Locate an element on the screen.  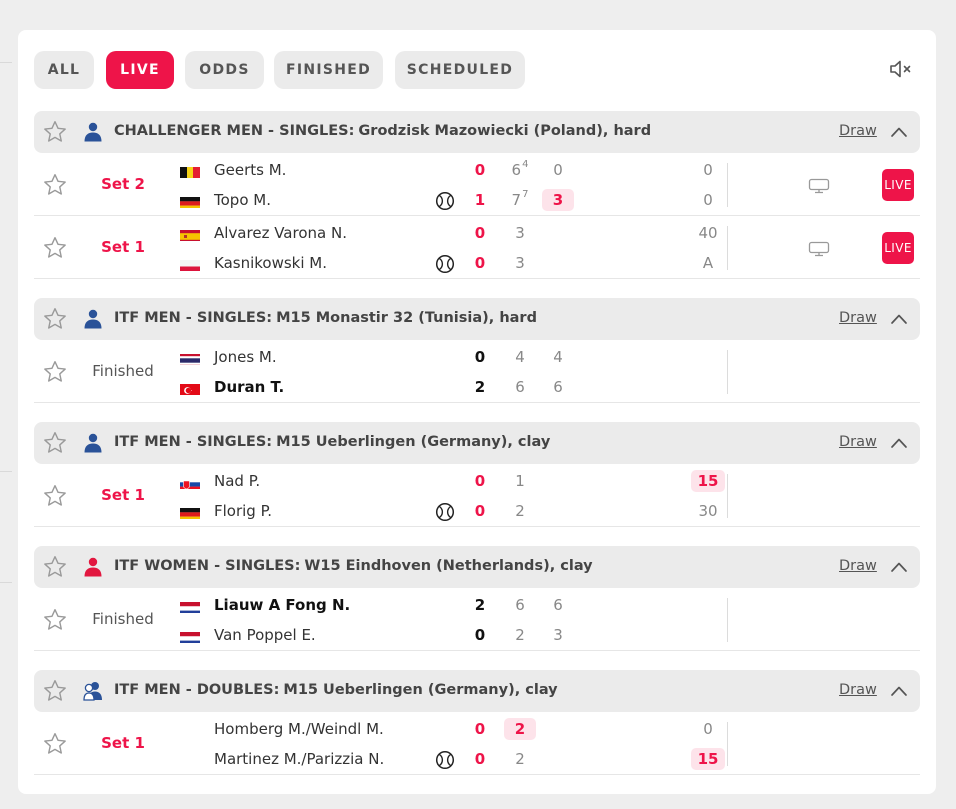
player-name: Liauw A Fong N. is located at coordinates (282, 605).